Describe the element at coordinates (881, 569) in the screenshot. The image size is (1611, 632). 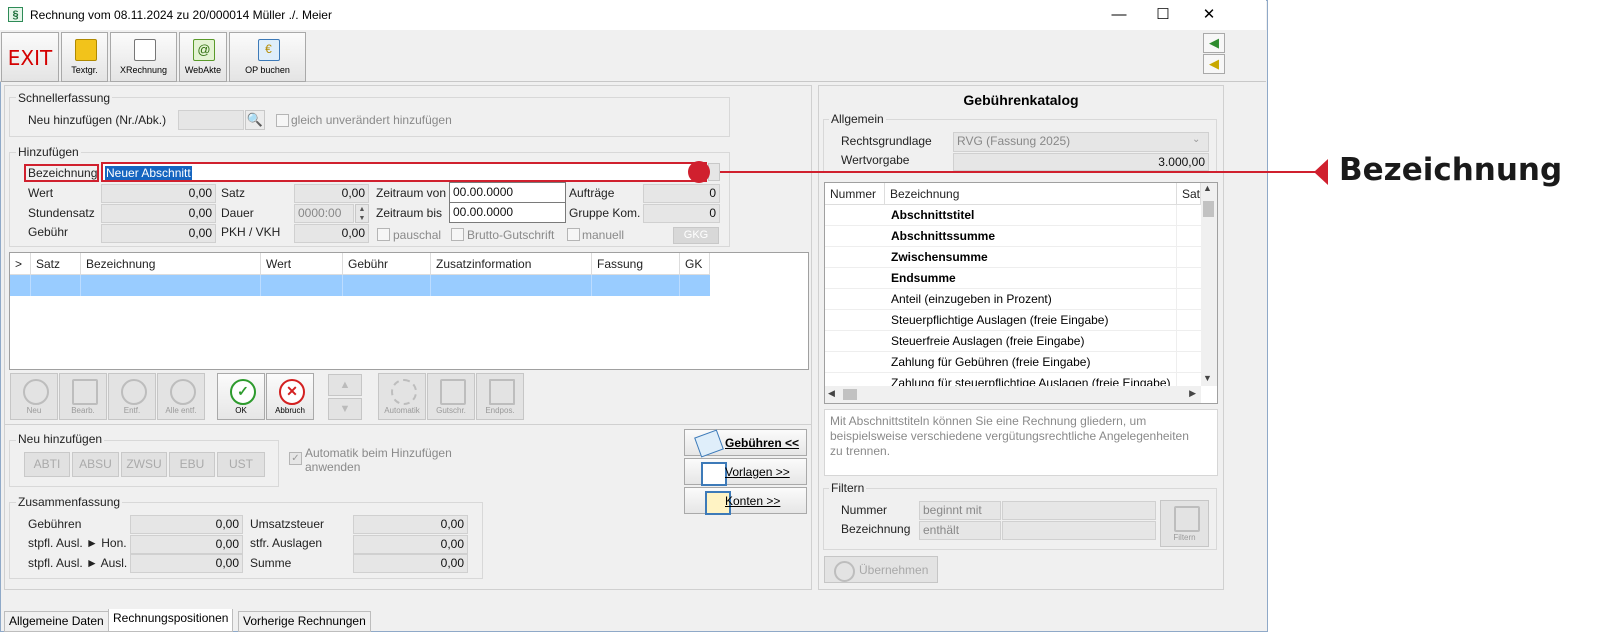
I see `uebernehmen-button: Übernehmen` at that location.